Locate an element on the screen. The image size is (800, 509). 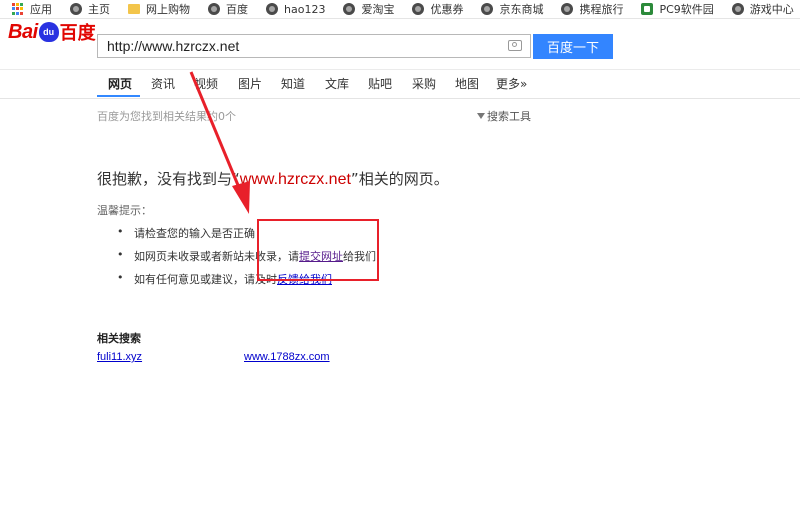
pc9-icon is located at coordinates (647, 9).